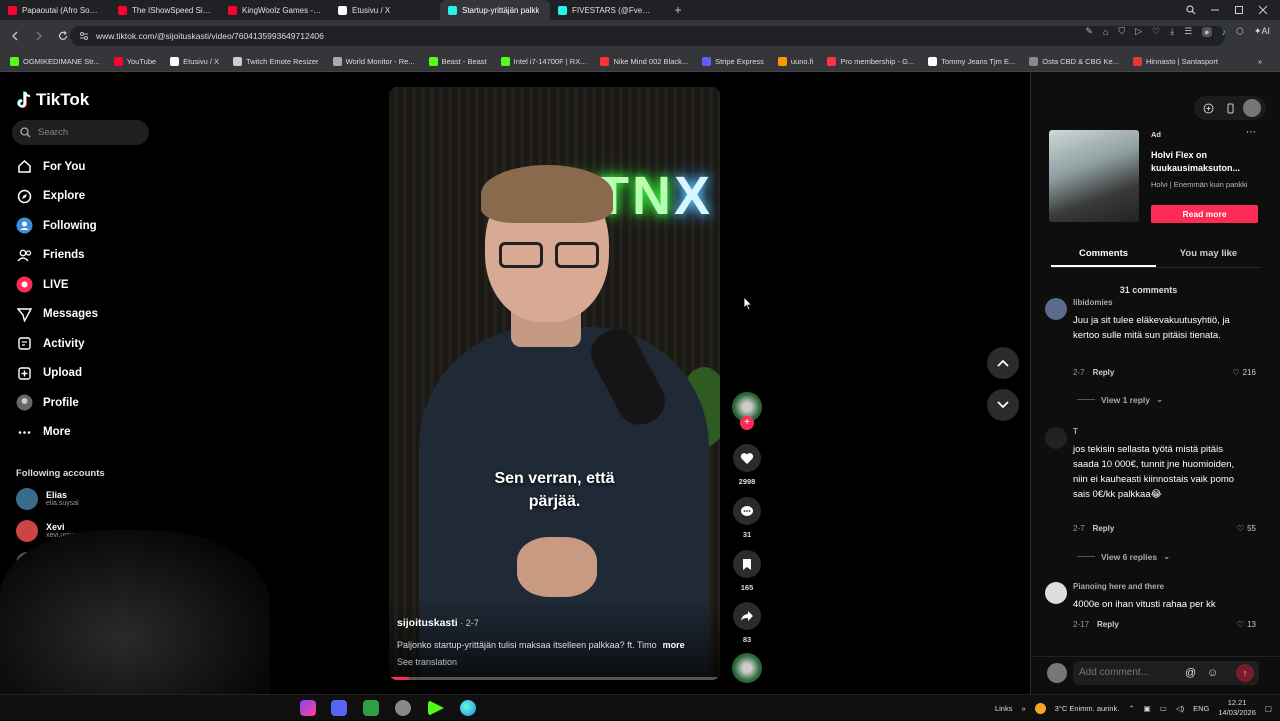  Describe the element at coordinates (1075, 431) in the screenshot. I see `comment-username: T` at that location.